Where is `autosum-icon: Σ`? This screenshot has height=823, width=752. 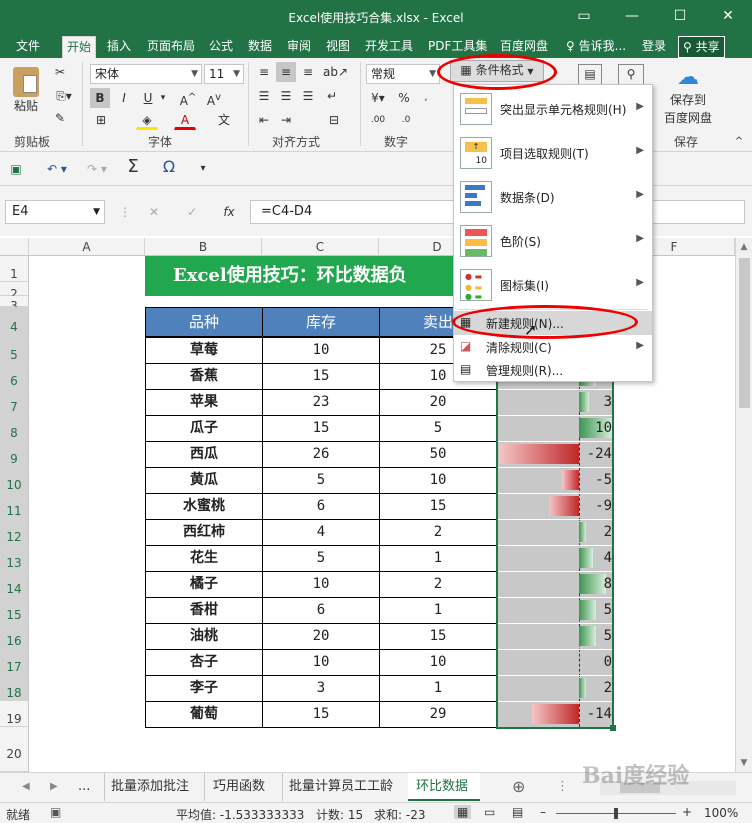 autosum-icon: Σ is located at coordinates (133, 169).